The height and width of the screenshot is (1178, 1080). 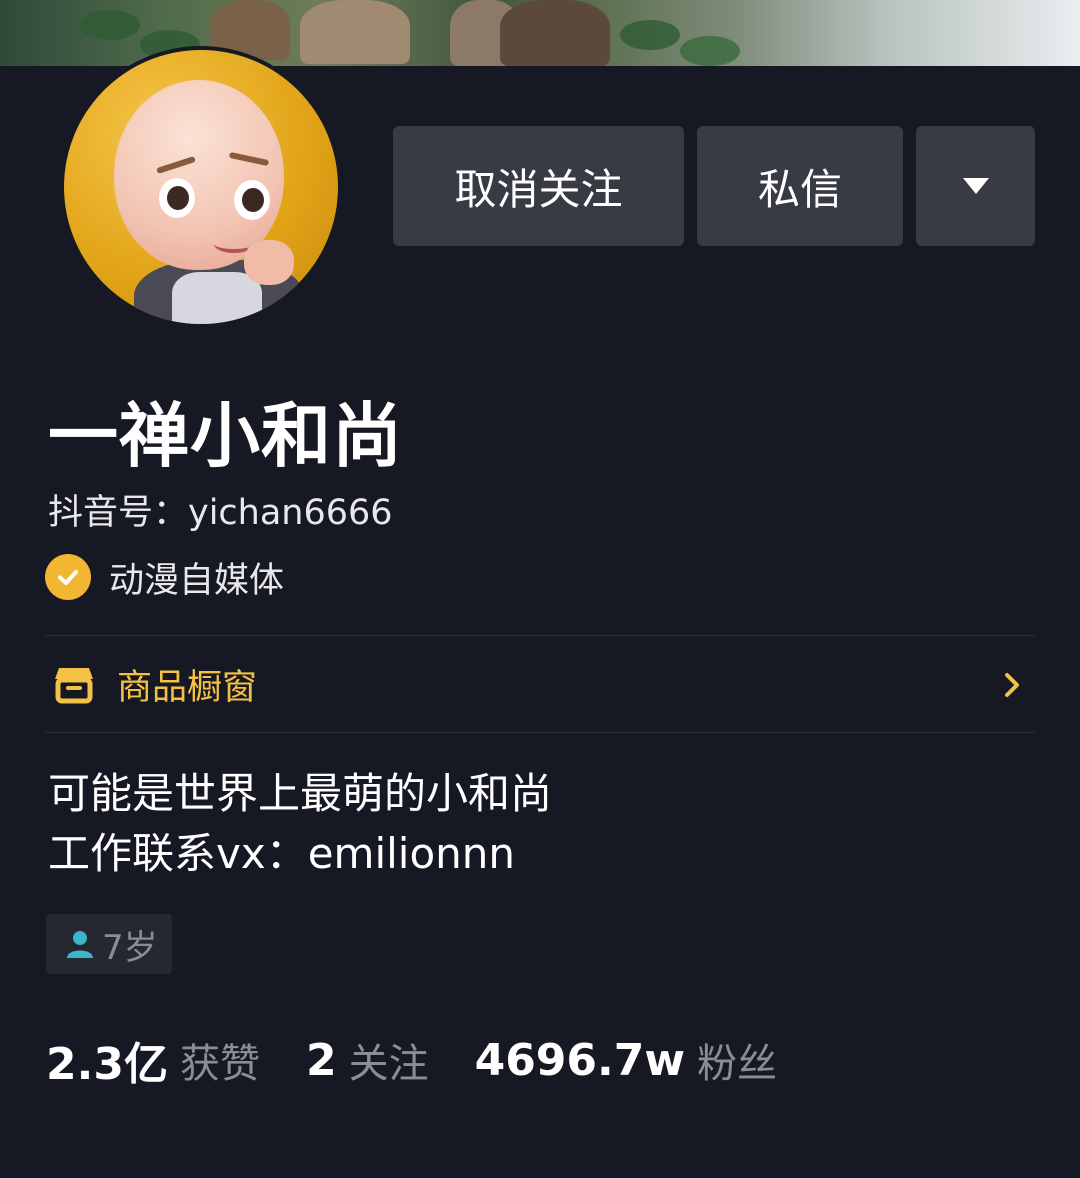 I want to click on bio-line: 可能是世界上最萌的小和尚, so click(x=300, y=793).